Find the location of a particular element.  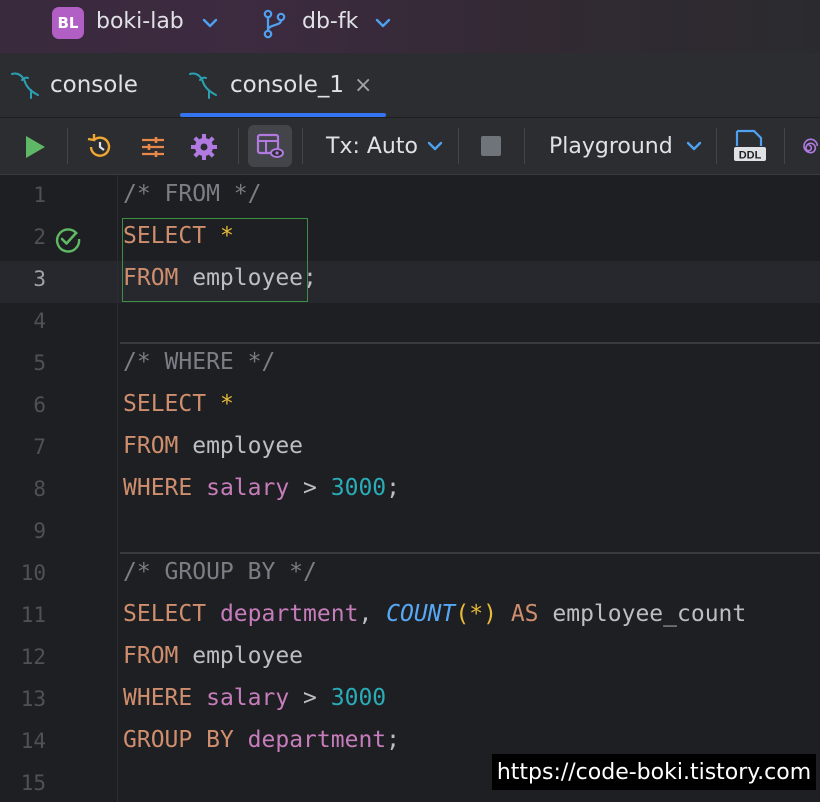

code-token: /* FROM */ is located at coordinates (192, 194).